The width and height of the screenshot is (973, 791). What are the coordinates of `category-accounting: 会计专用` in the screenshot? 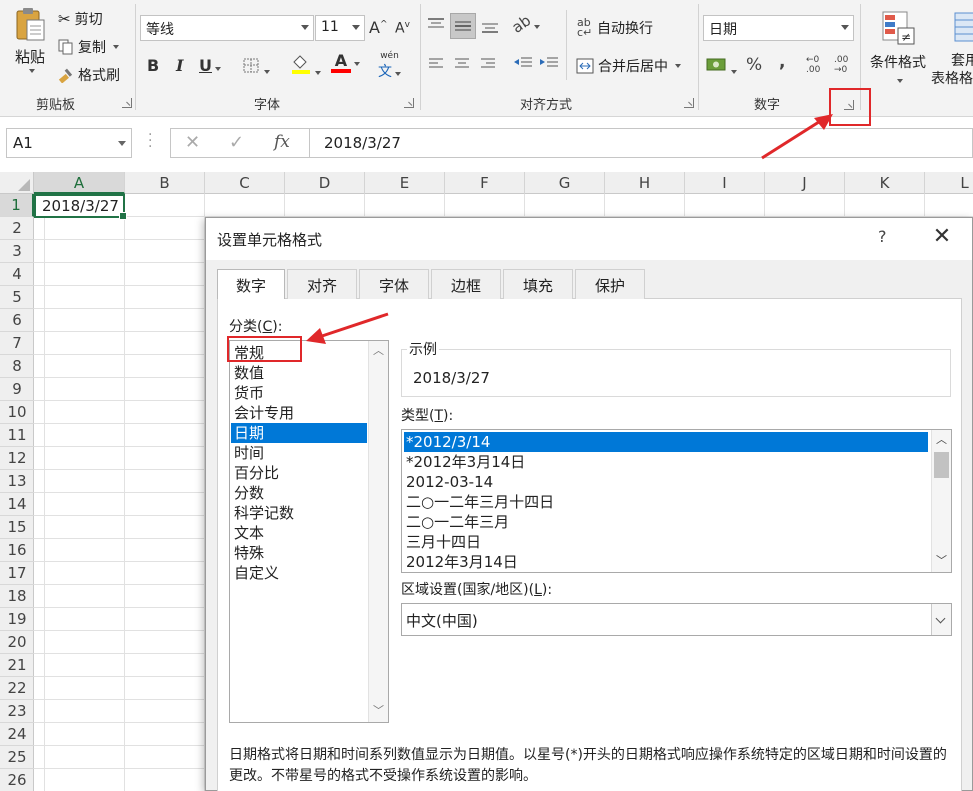 It's located at (299, 413).